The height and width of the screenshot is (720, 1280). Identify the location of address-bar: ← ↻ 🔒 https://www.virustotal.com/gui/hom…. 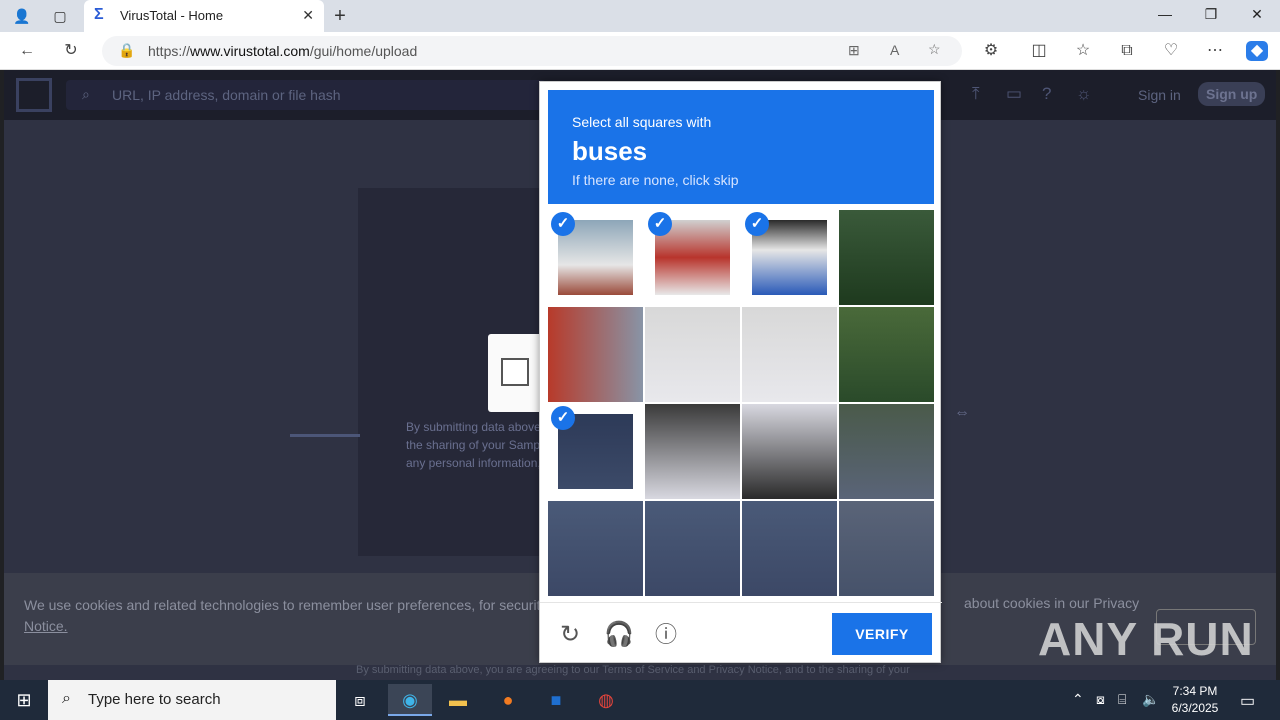
(640, 51).